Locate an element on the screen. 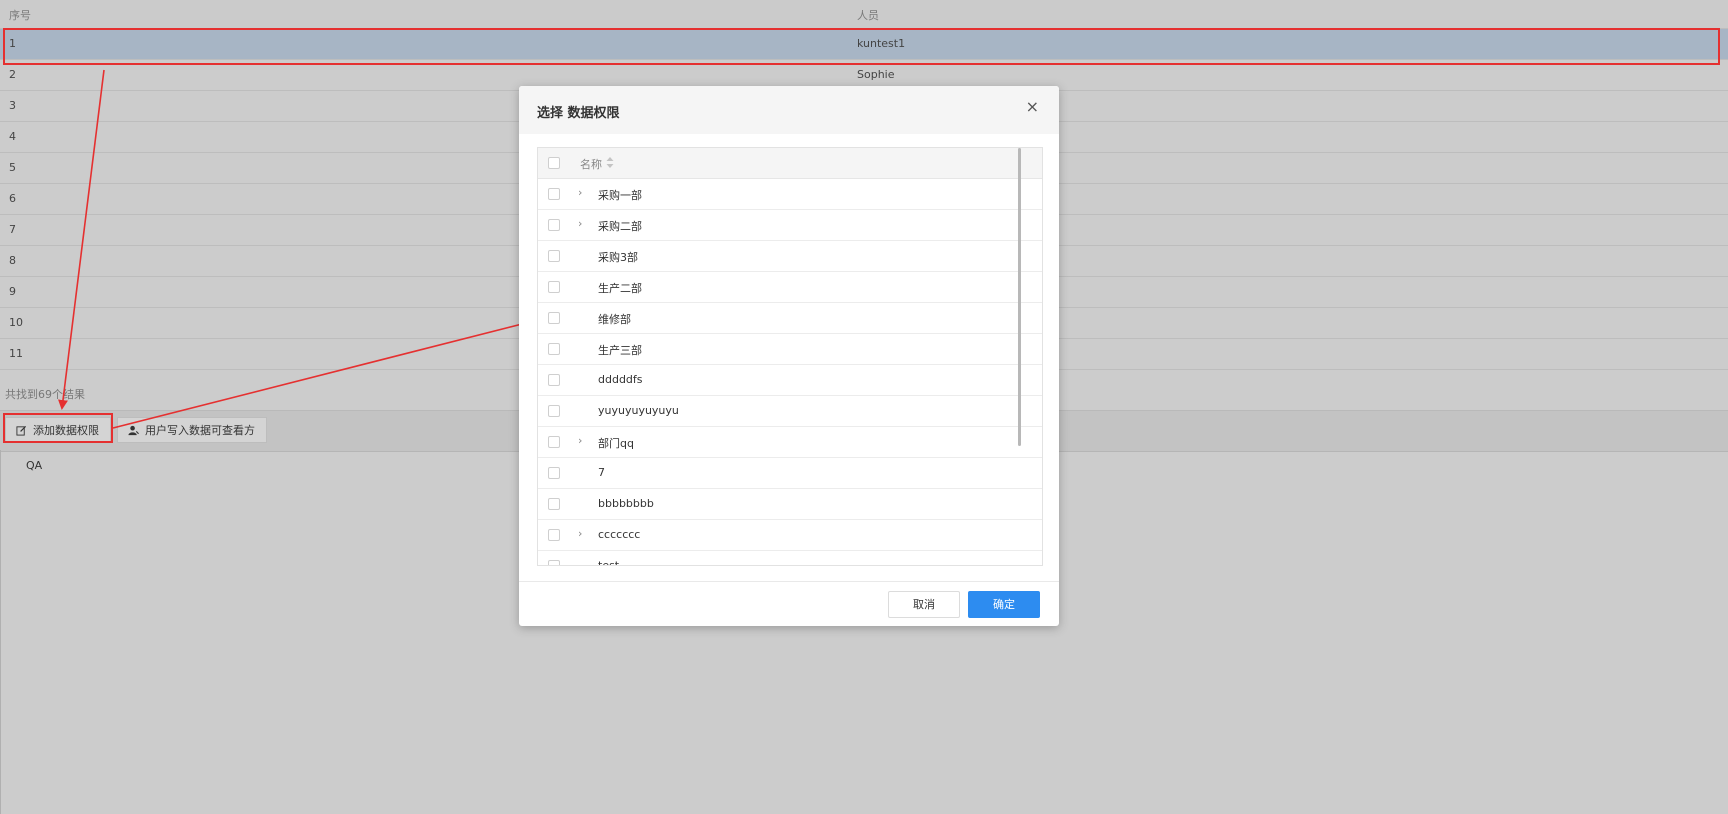 The width and height of the screenshot is (1728, 814). permission-name: 7 is located at coordinates (601, 472).